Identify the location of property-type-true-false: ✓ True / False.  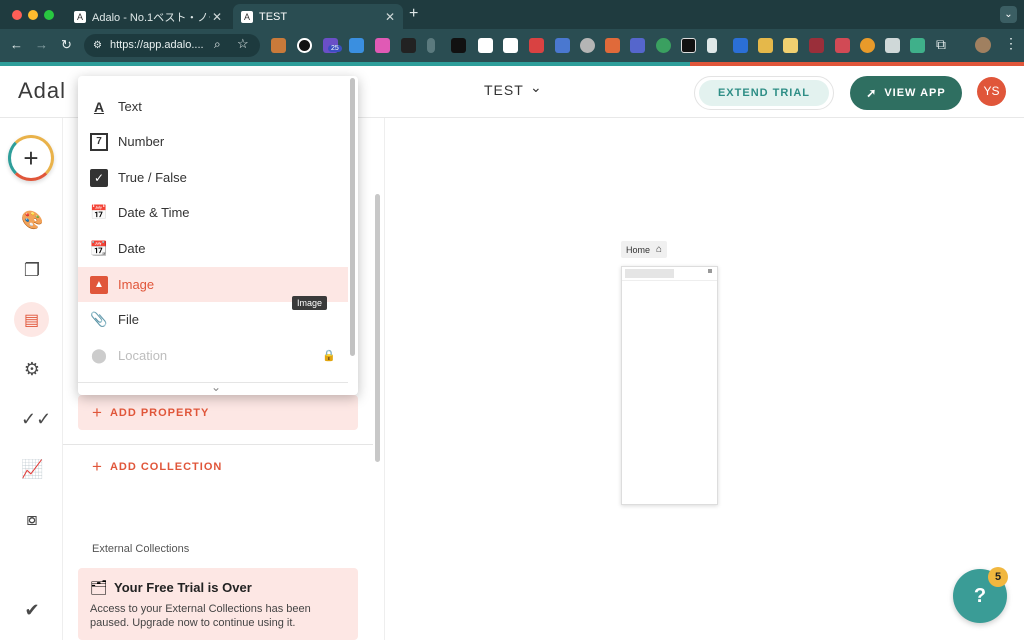
(213, 177).